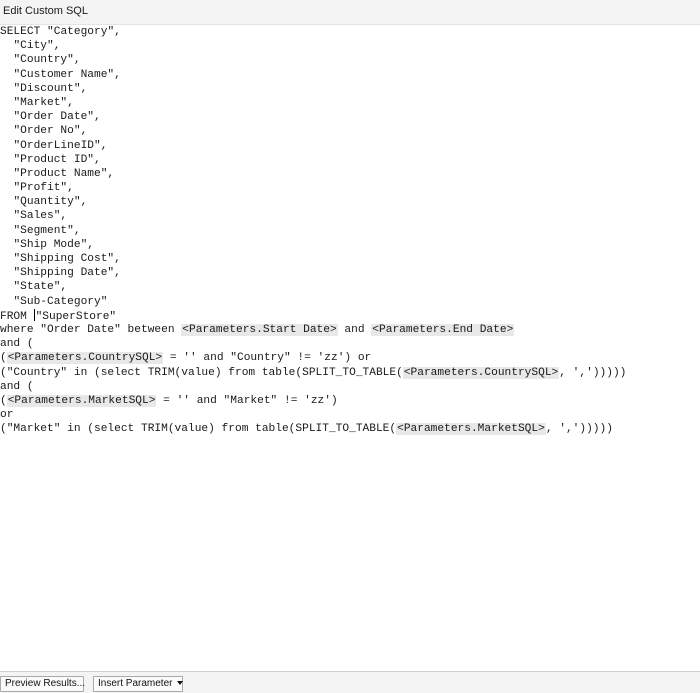 The width and height of the screenshot is (700, 693). I want to click on parameter-start-date: <Parameters.Start Date>, so click(259, 329).